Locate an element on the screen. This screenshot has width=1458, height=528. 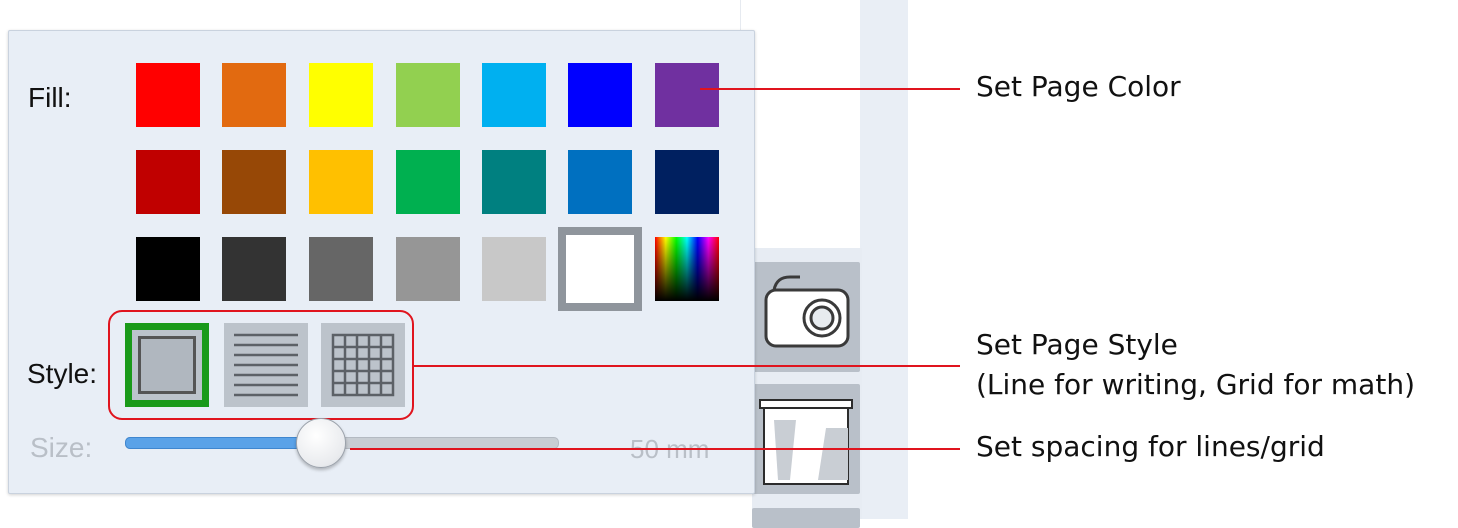
page-icon is located at coordinates (806, 442).